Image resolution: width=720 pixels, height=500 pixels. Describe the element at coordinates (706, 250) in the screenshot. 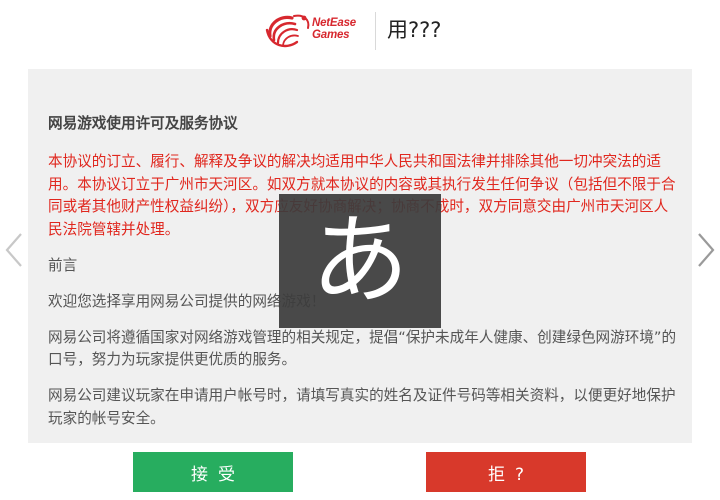

I see `chevron-right-icon` at that location.